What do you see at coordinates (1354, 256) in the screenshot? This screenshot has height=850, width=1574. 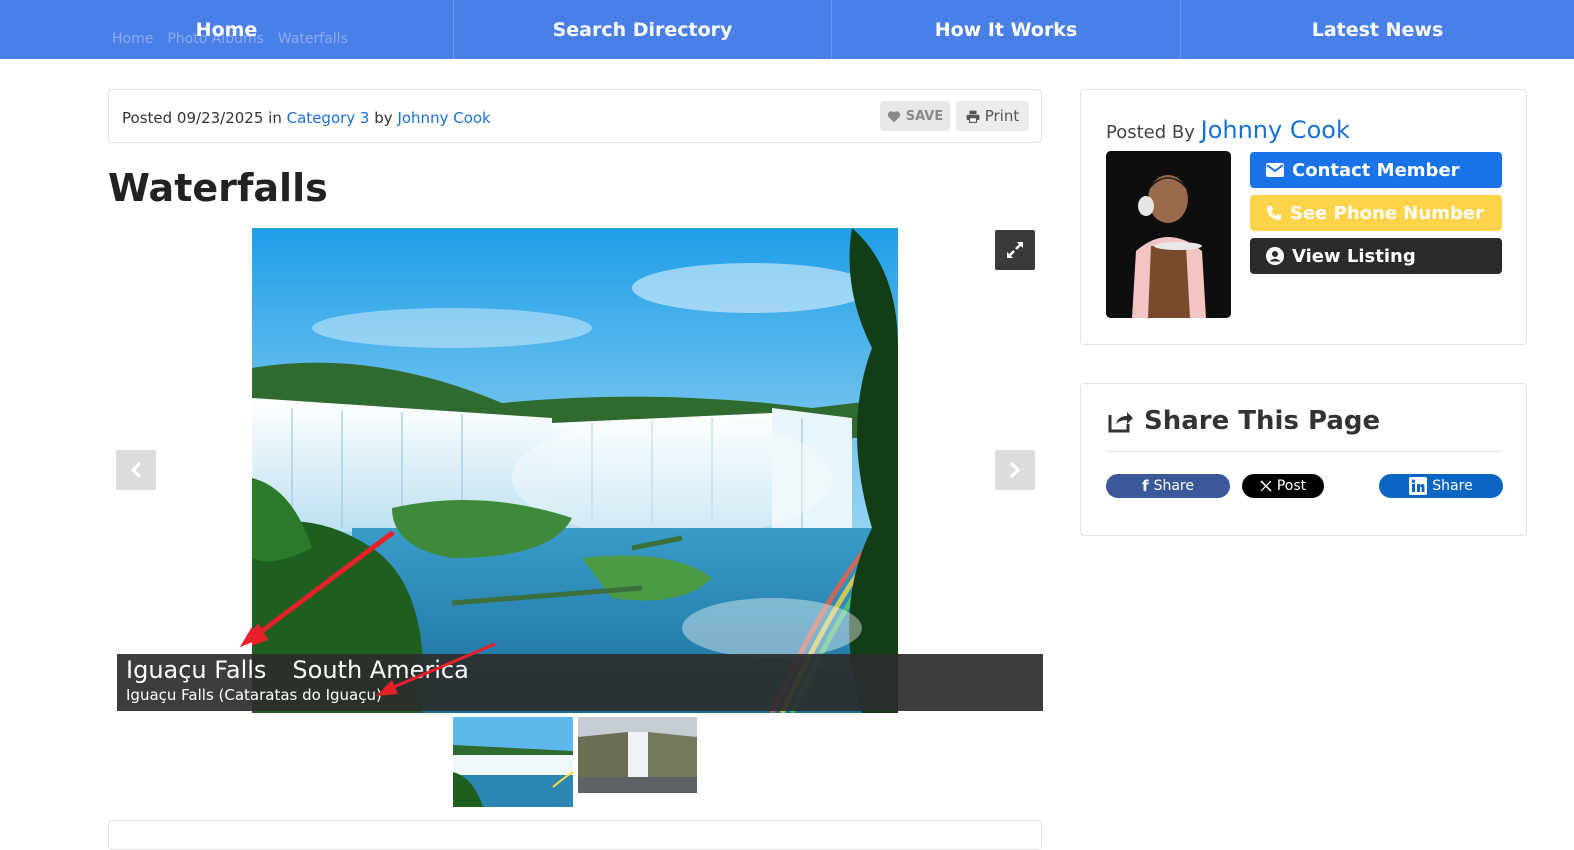 I see `view-listing-label: View Listing` at bounding box center [1354, 256].